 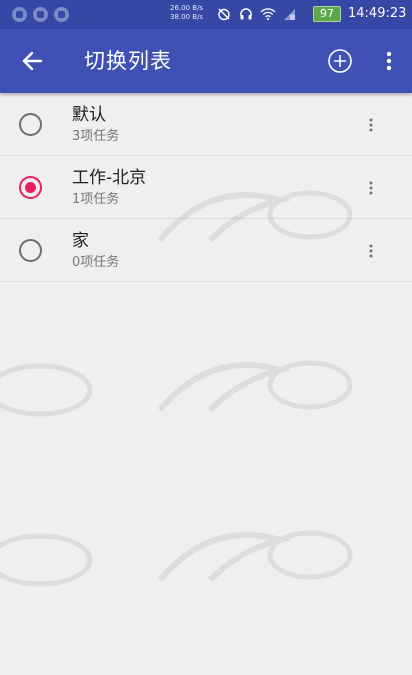 What do you see at coordinates (187, 17) in the screenshot?
I see `net-speed-down: 38.00 B/s` at bounding box center [187, 17].